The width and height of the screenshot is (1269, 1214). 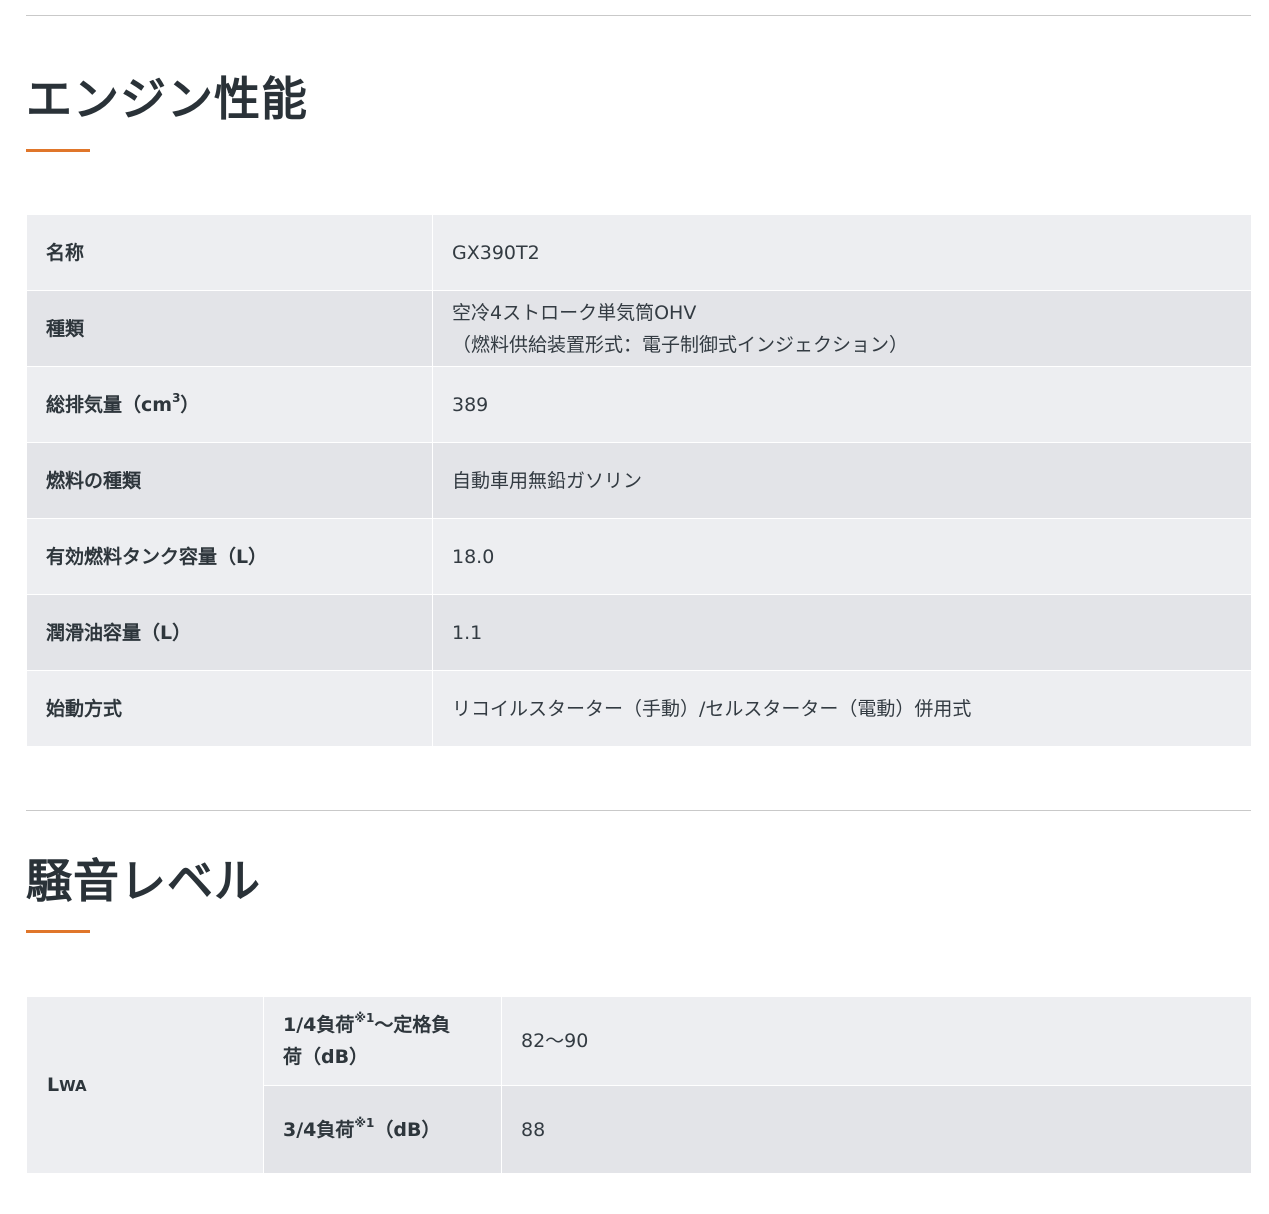 I want to click on table-row: 始動方式 リコイルスターター（手動）/セルスターター（電動）併用式, so click(x=639, y=708).